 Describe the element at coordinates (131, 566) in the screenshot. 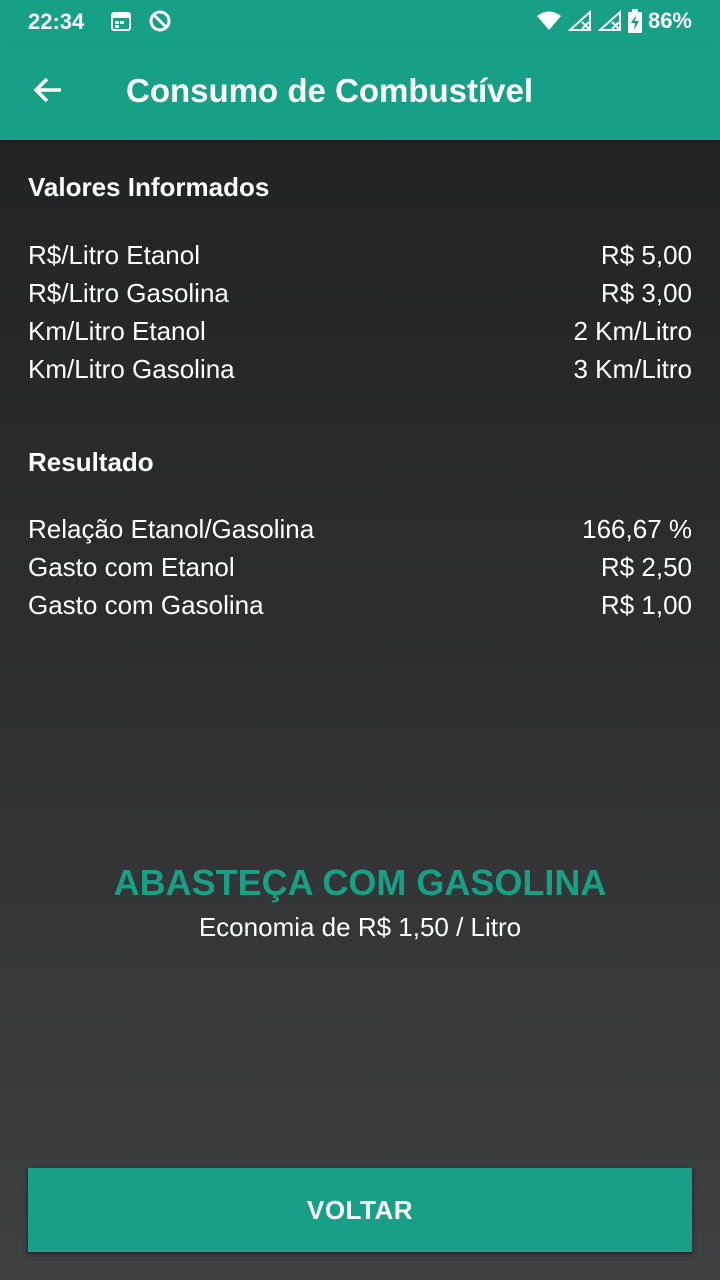

I see `row-label: Gasto com Etanol` at that location.